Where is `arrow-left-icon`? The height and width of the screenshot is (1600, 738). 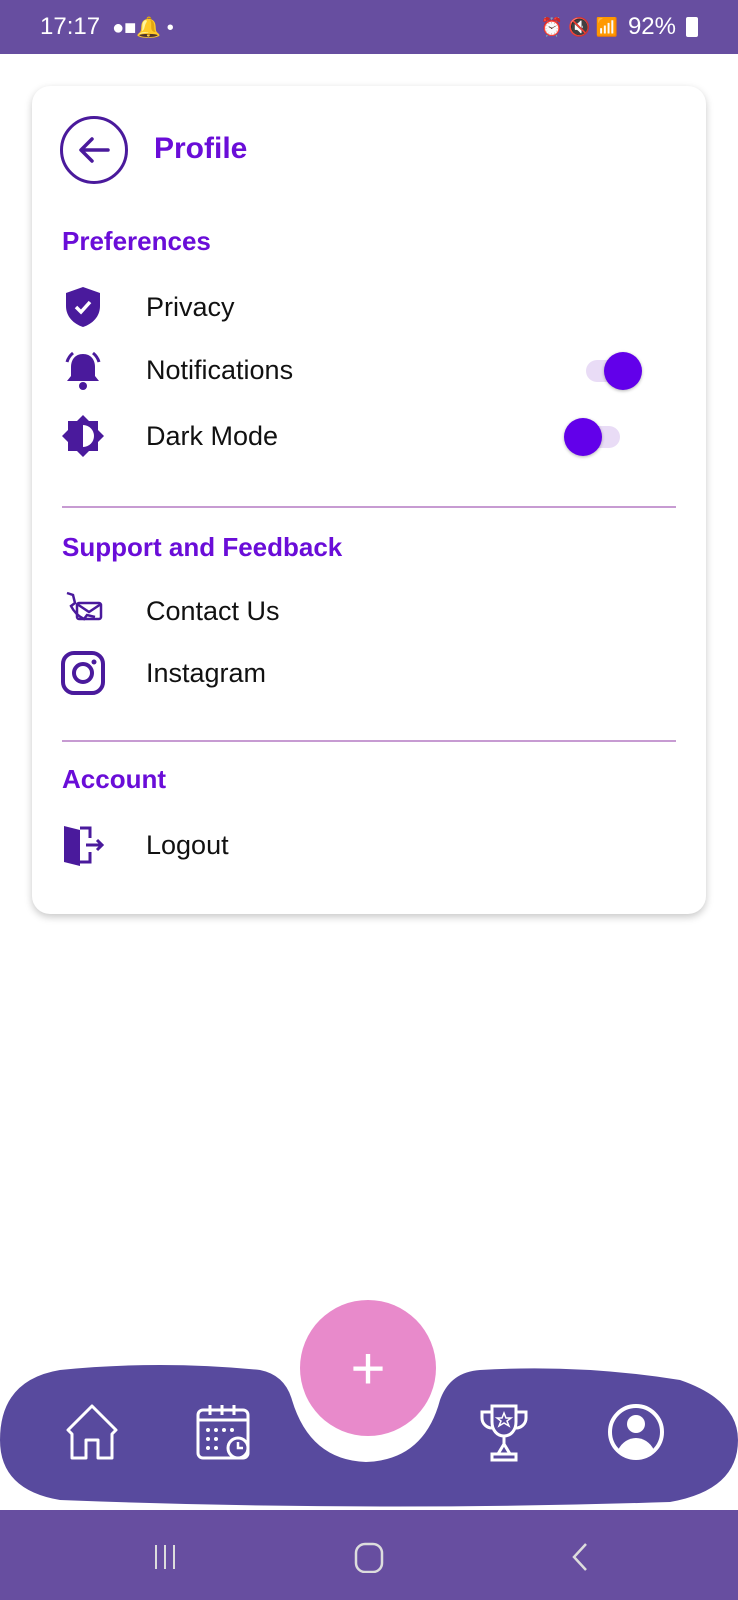
arrow-left-icon is located at coordinates (94, 150).